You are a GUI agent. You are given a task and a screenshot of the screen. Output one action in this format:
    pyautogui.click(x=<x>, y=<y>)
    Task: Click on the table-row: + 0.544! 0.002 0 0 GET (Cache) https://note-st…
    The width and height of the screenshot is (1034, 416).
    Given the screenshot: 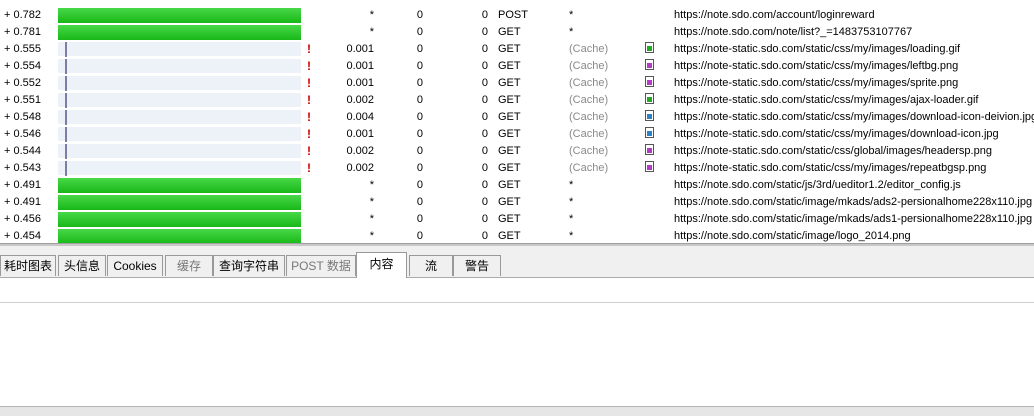 What is the action you would take?
    pyautogui.click(x=517, y=151)
    